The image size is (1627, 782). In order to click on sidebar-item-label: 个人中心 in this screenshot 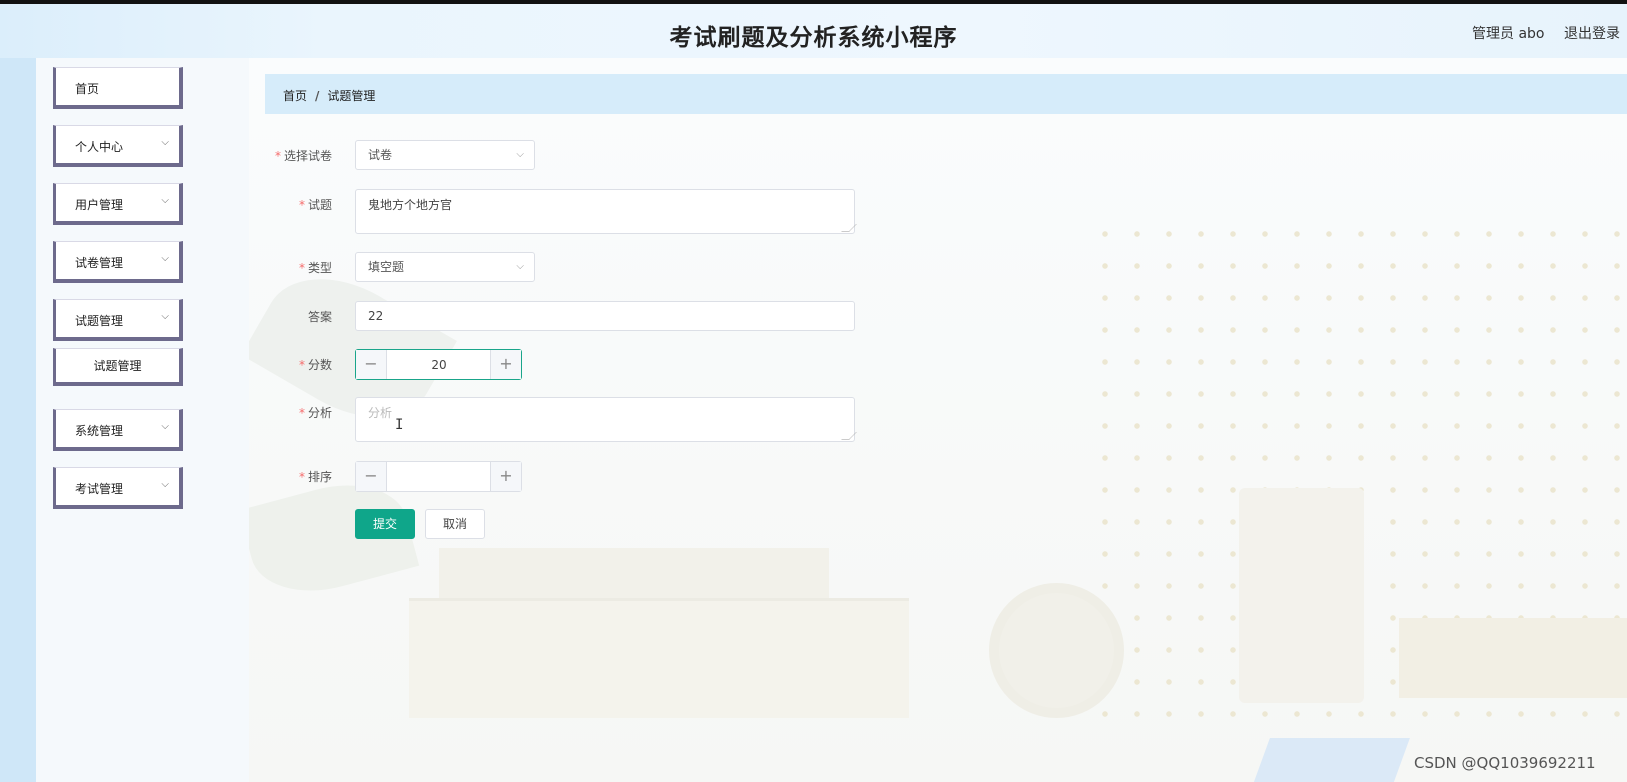, I will do `click(99, 147)`.